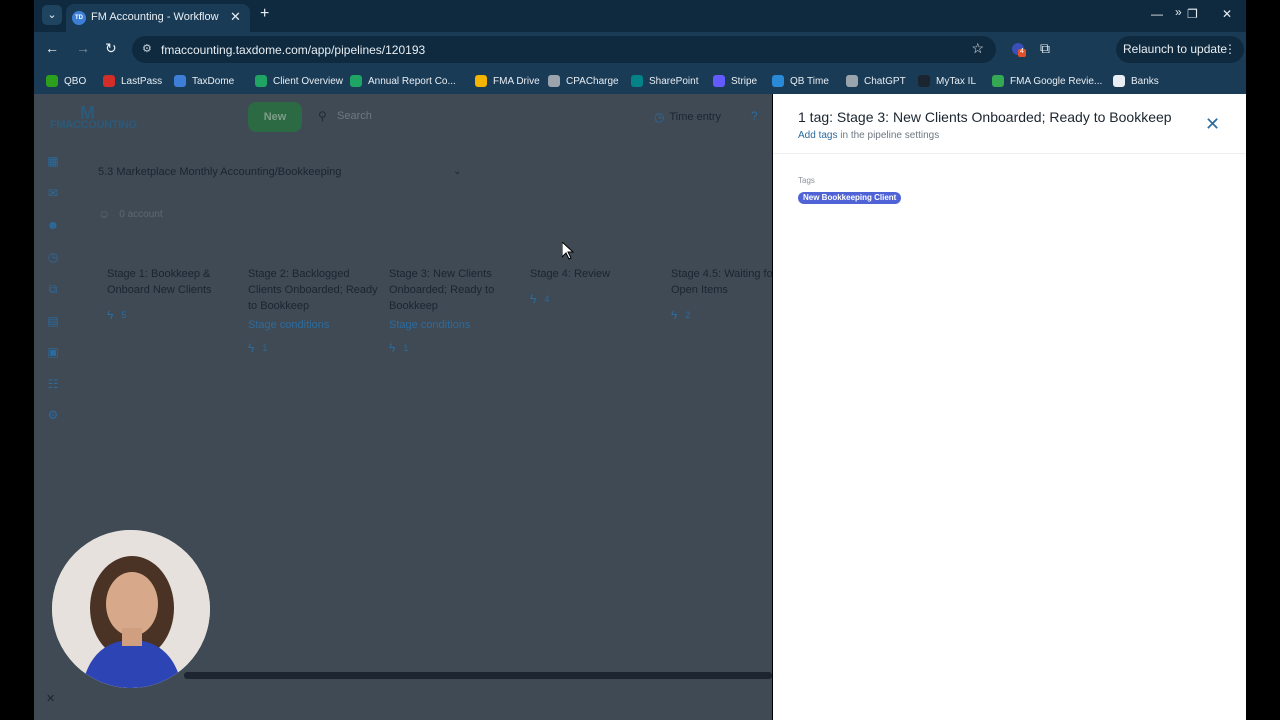  I want to click on bookmark-item: SharePoint, so click(664, 81).